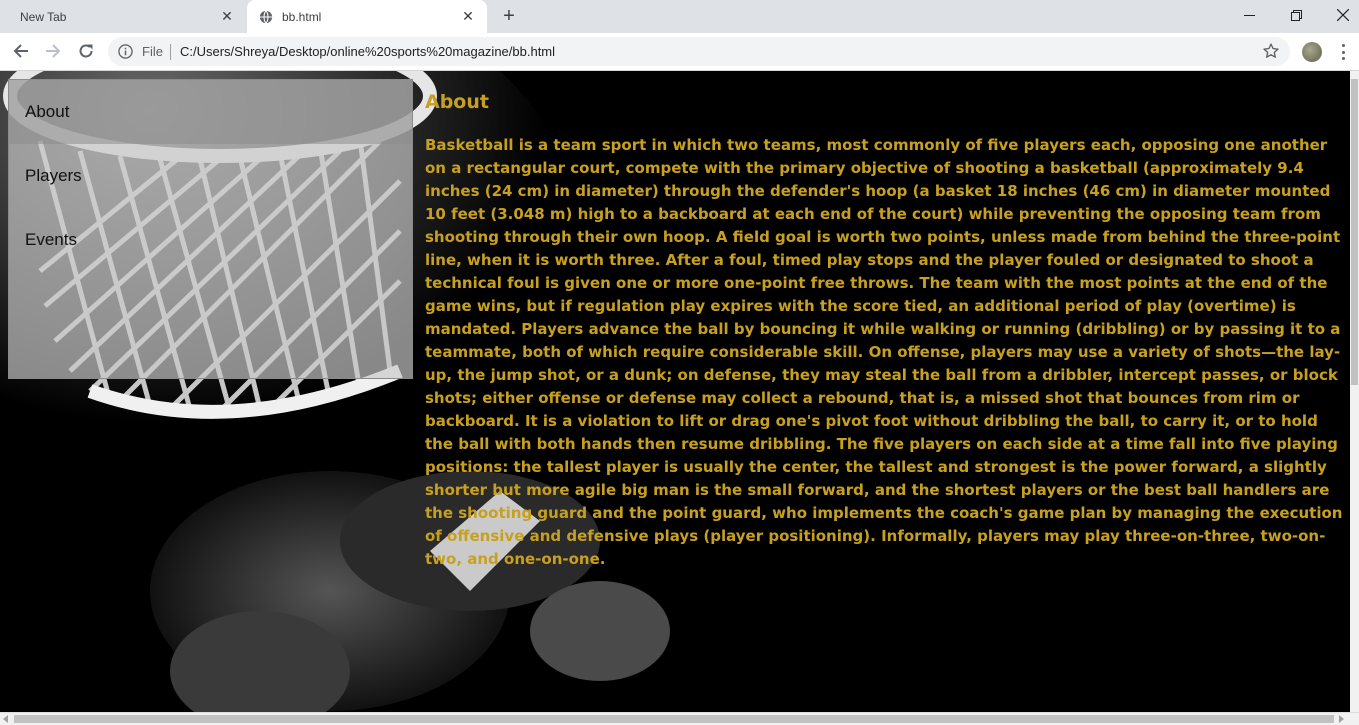 This screenshot has height=725, width=1359. What do you see at coordinates (47, 111) in the screenshot?
I see `sidebar-item-label: About` at bounding box center [47, 111].